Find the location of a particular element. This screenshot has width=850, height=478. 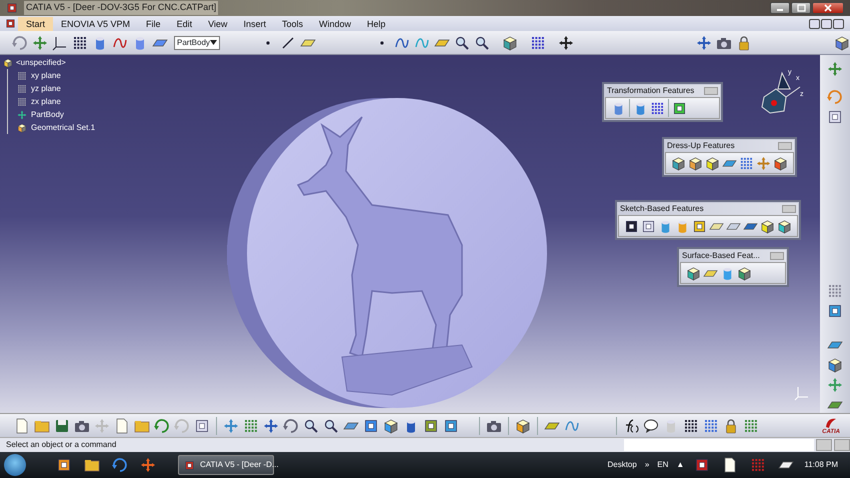

menu-item: Insert is located at coordinates (254, 23).